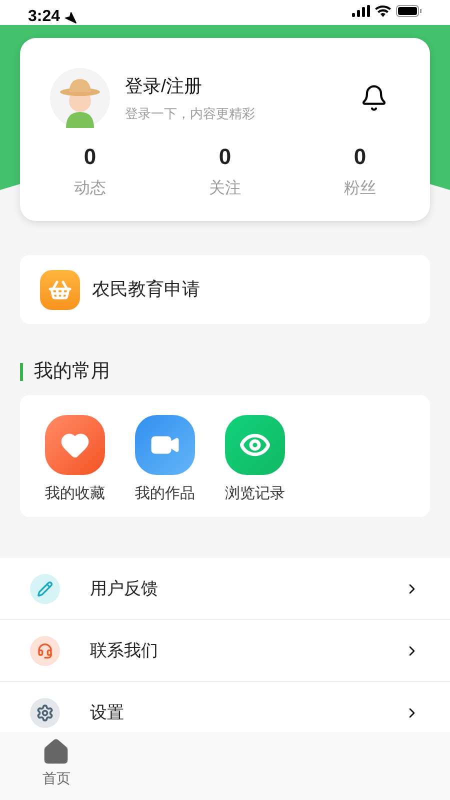  Describe the element at coordinates (146, 289) in the screenshot. I see `farmer-education-label: 农民教育申请` at that location.